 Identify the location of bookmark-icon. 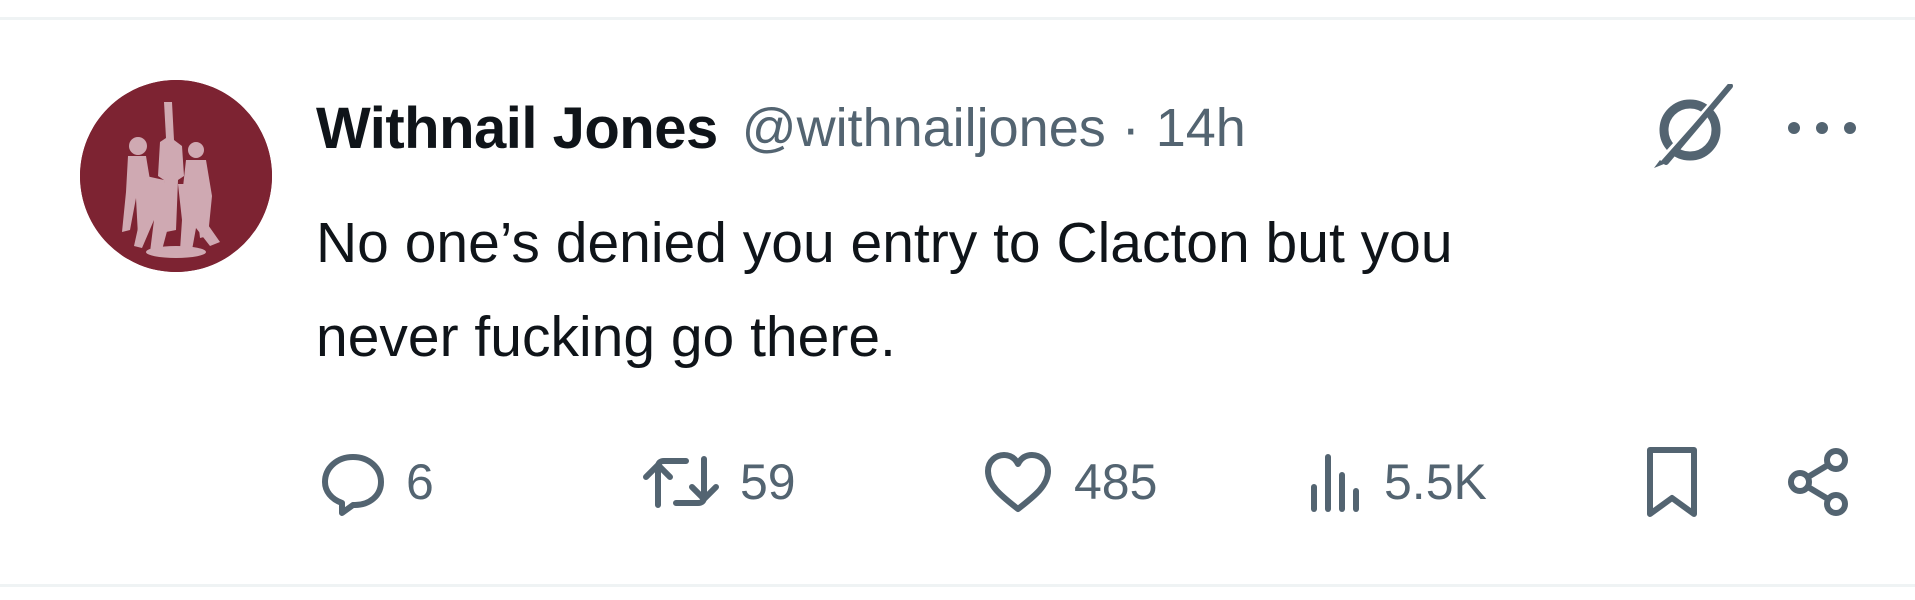
(1672, 482).